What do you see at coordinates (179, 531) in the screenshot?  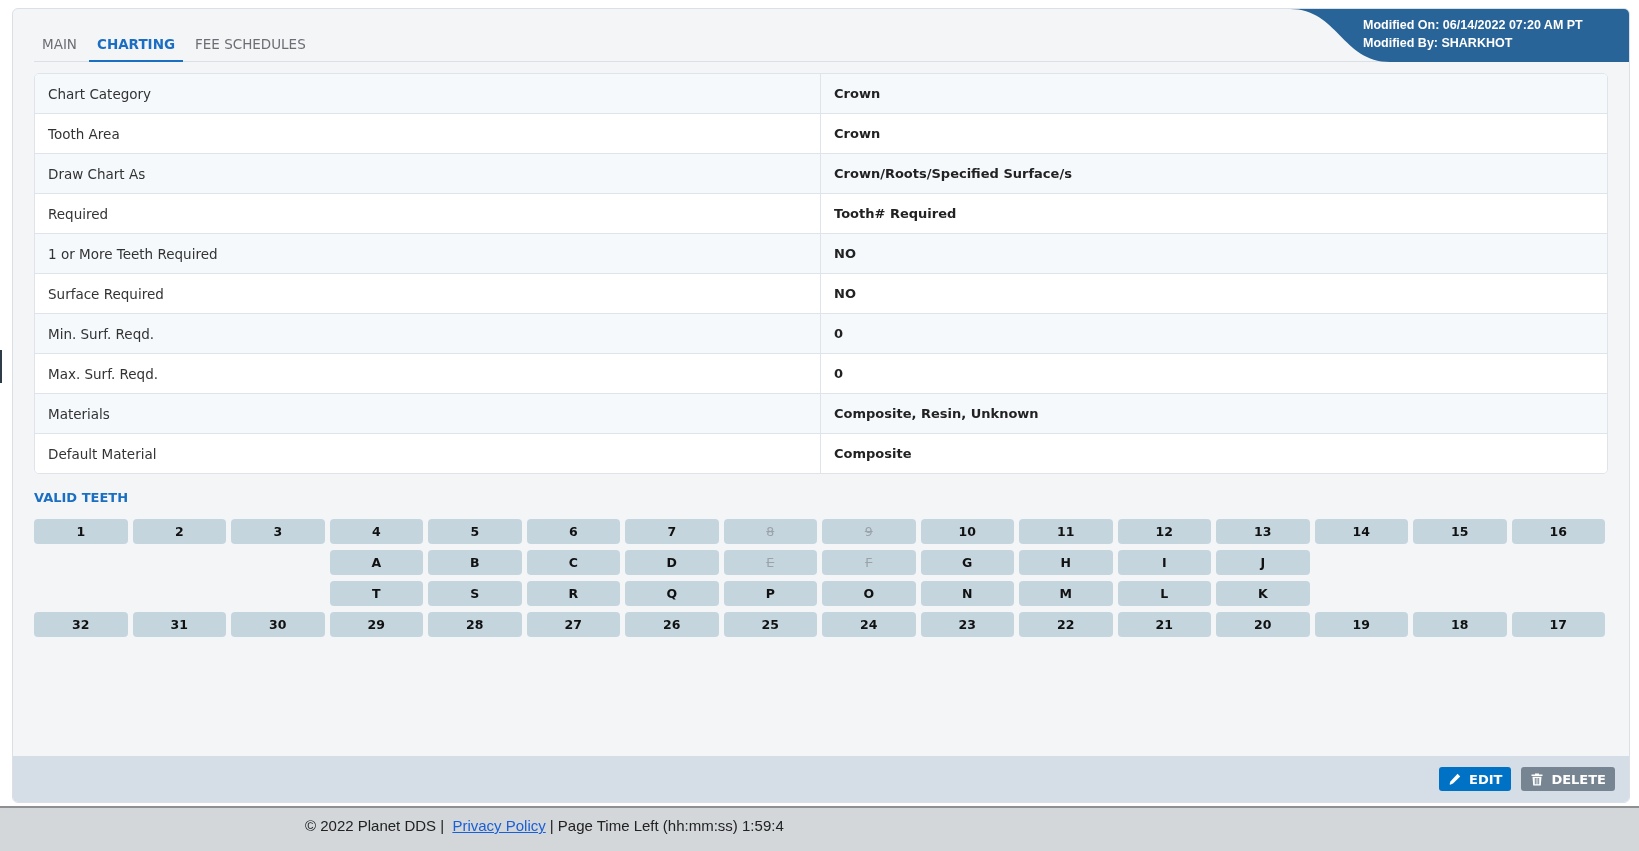 I see `tooth-chip: 2` at bounding box center [179, 531].